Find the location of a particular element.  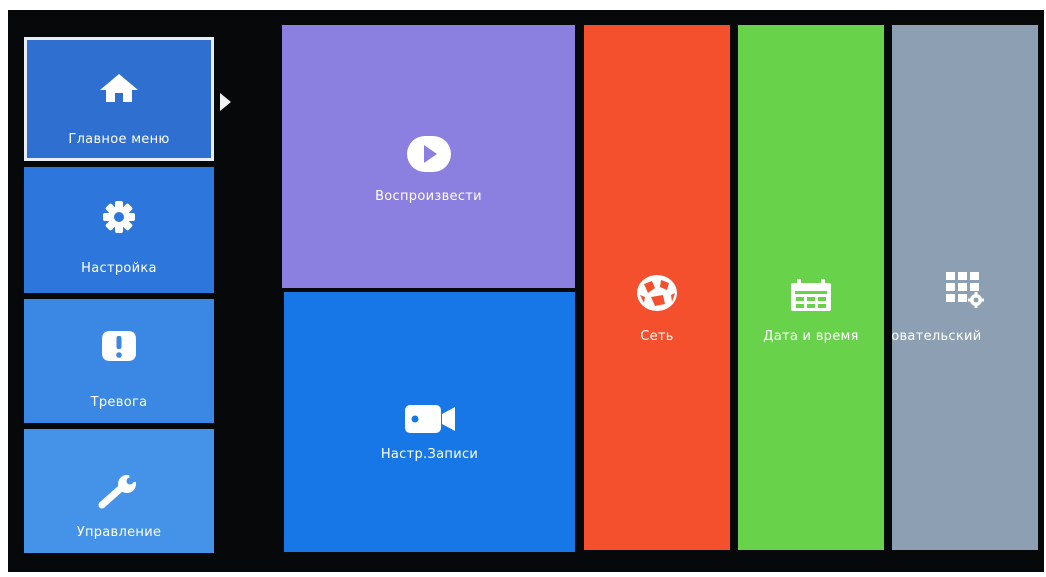

tile-label: зовательский is located at coordinates (937, 336).